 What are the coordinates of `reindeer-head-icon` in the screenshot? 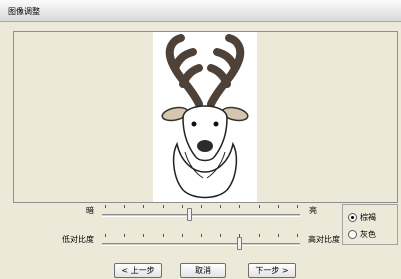 It's located at (205, 116).